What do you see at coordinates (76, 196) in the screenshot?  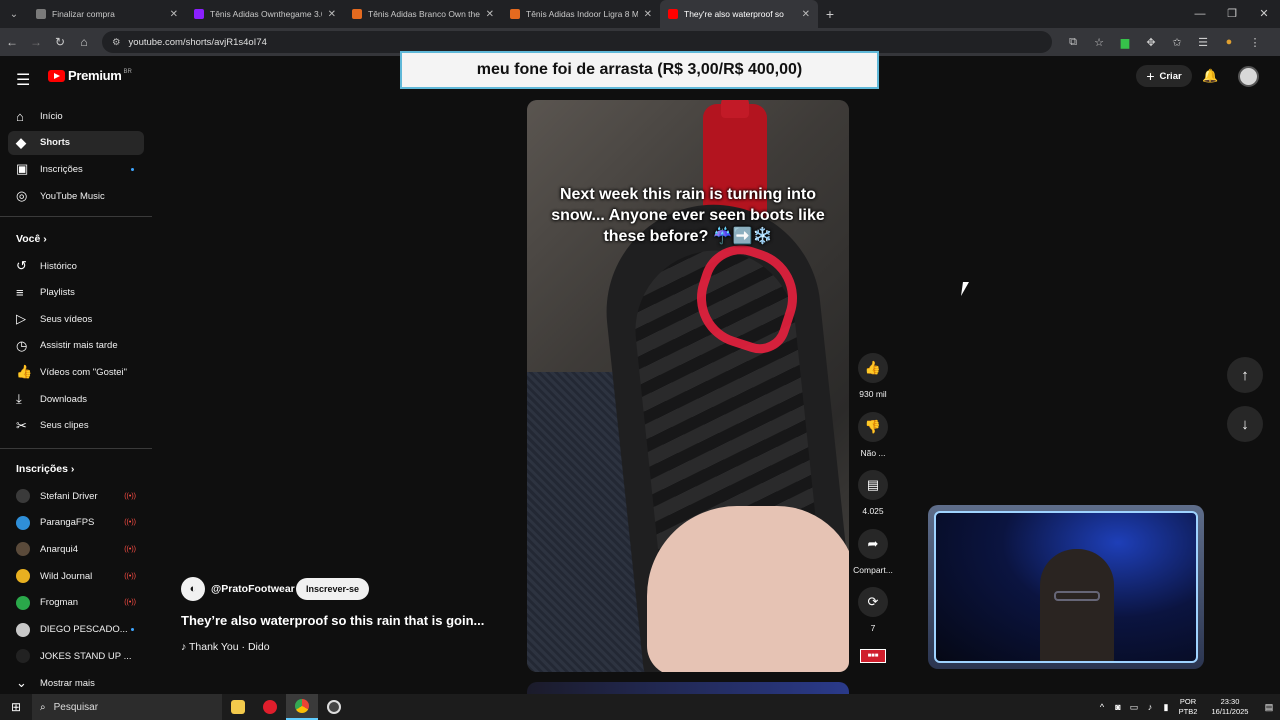 I see `sidebar-item-music: ◎ YouTube Music` at bounding box center [76, 196].